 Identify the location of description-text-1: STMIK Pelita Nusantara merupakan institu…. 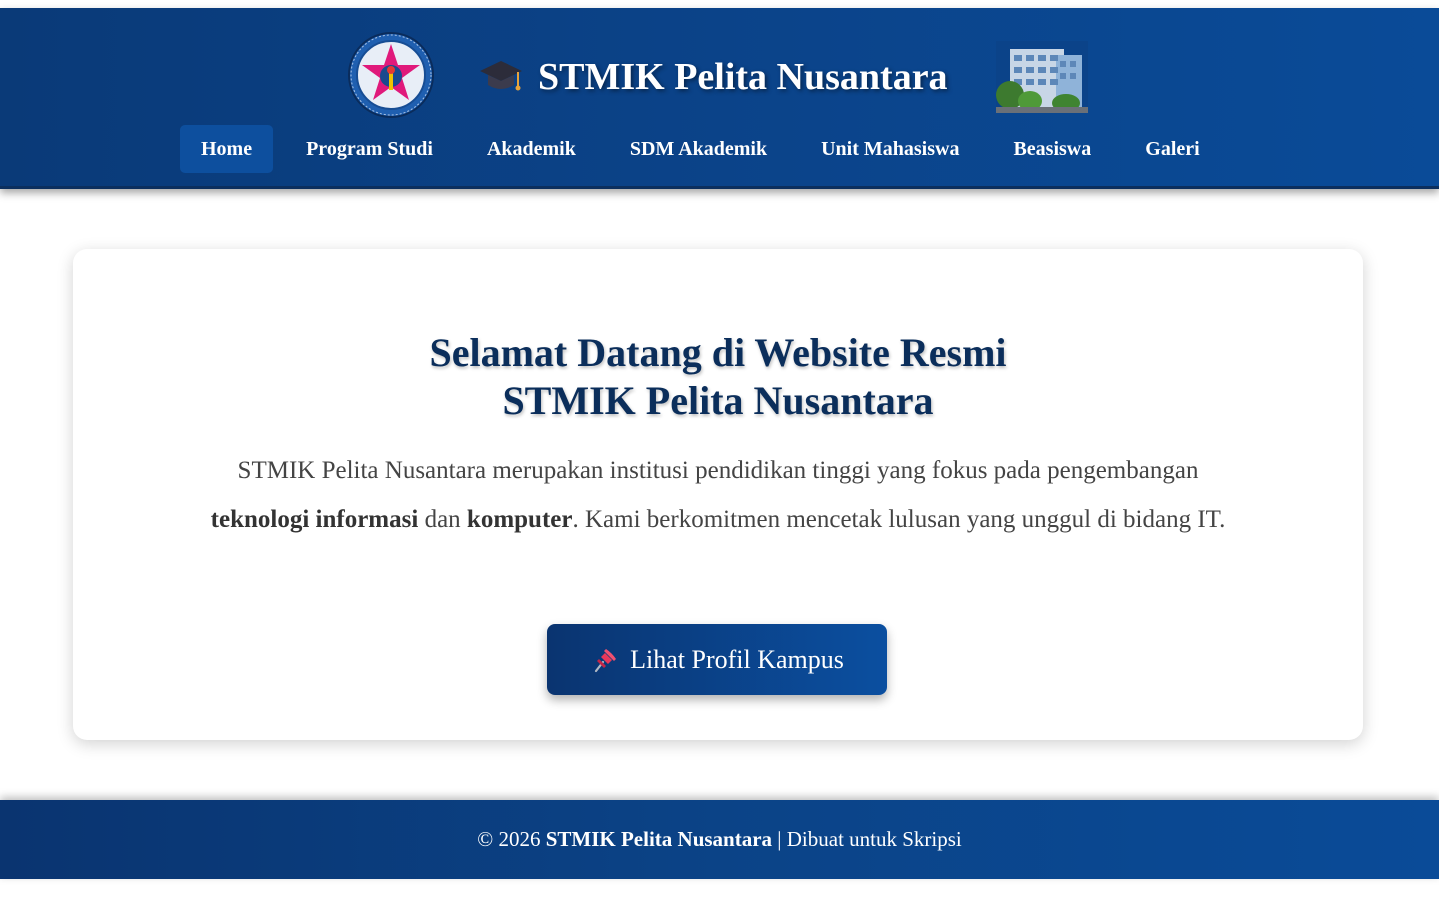
(718, 470).